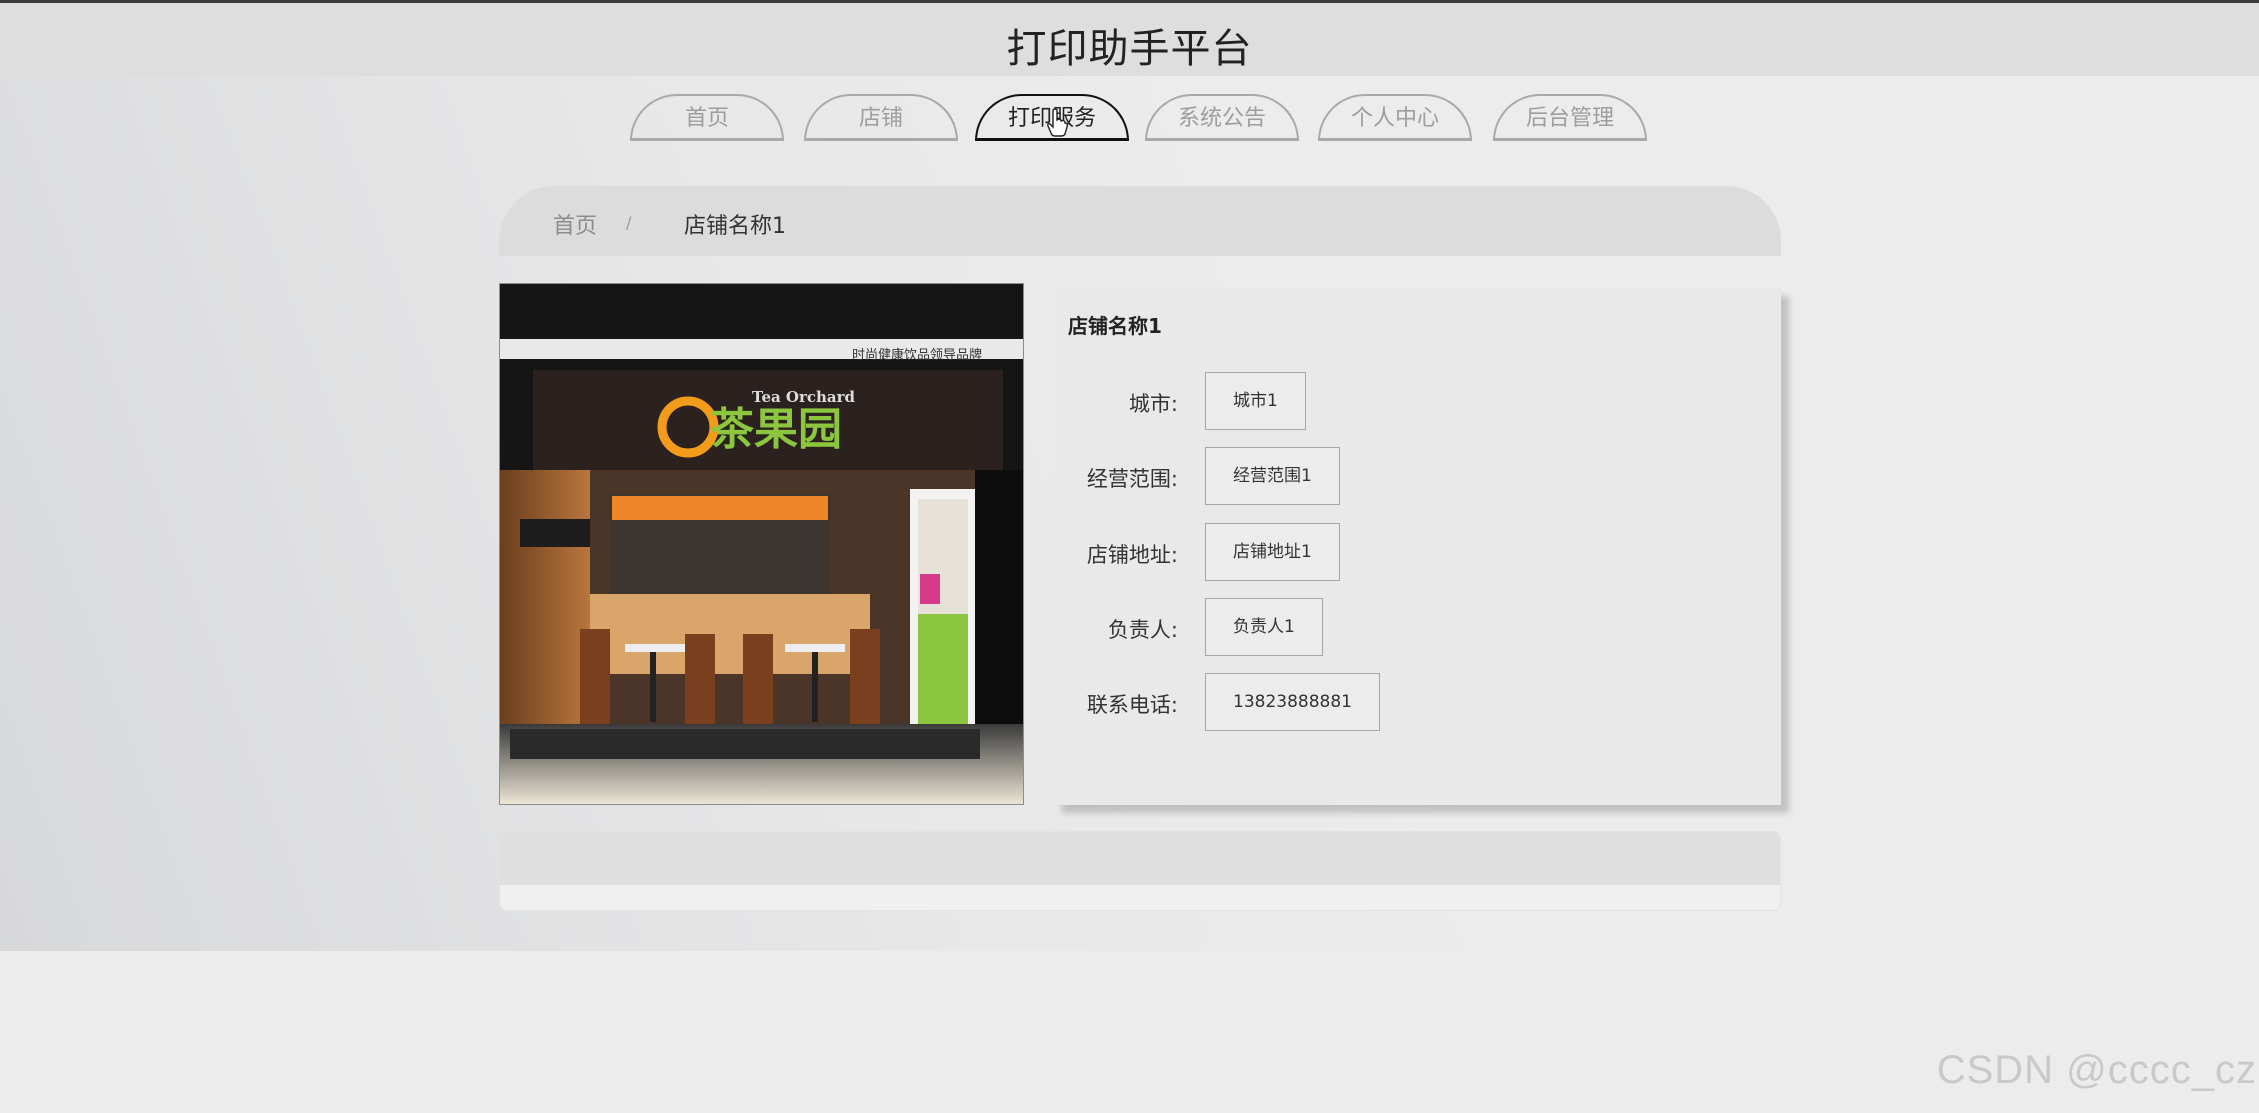 The height and width of the screenshot is (1113, 2259). I want to click on hand-cursor-icon, so click(1057, 122).